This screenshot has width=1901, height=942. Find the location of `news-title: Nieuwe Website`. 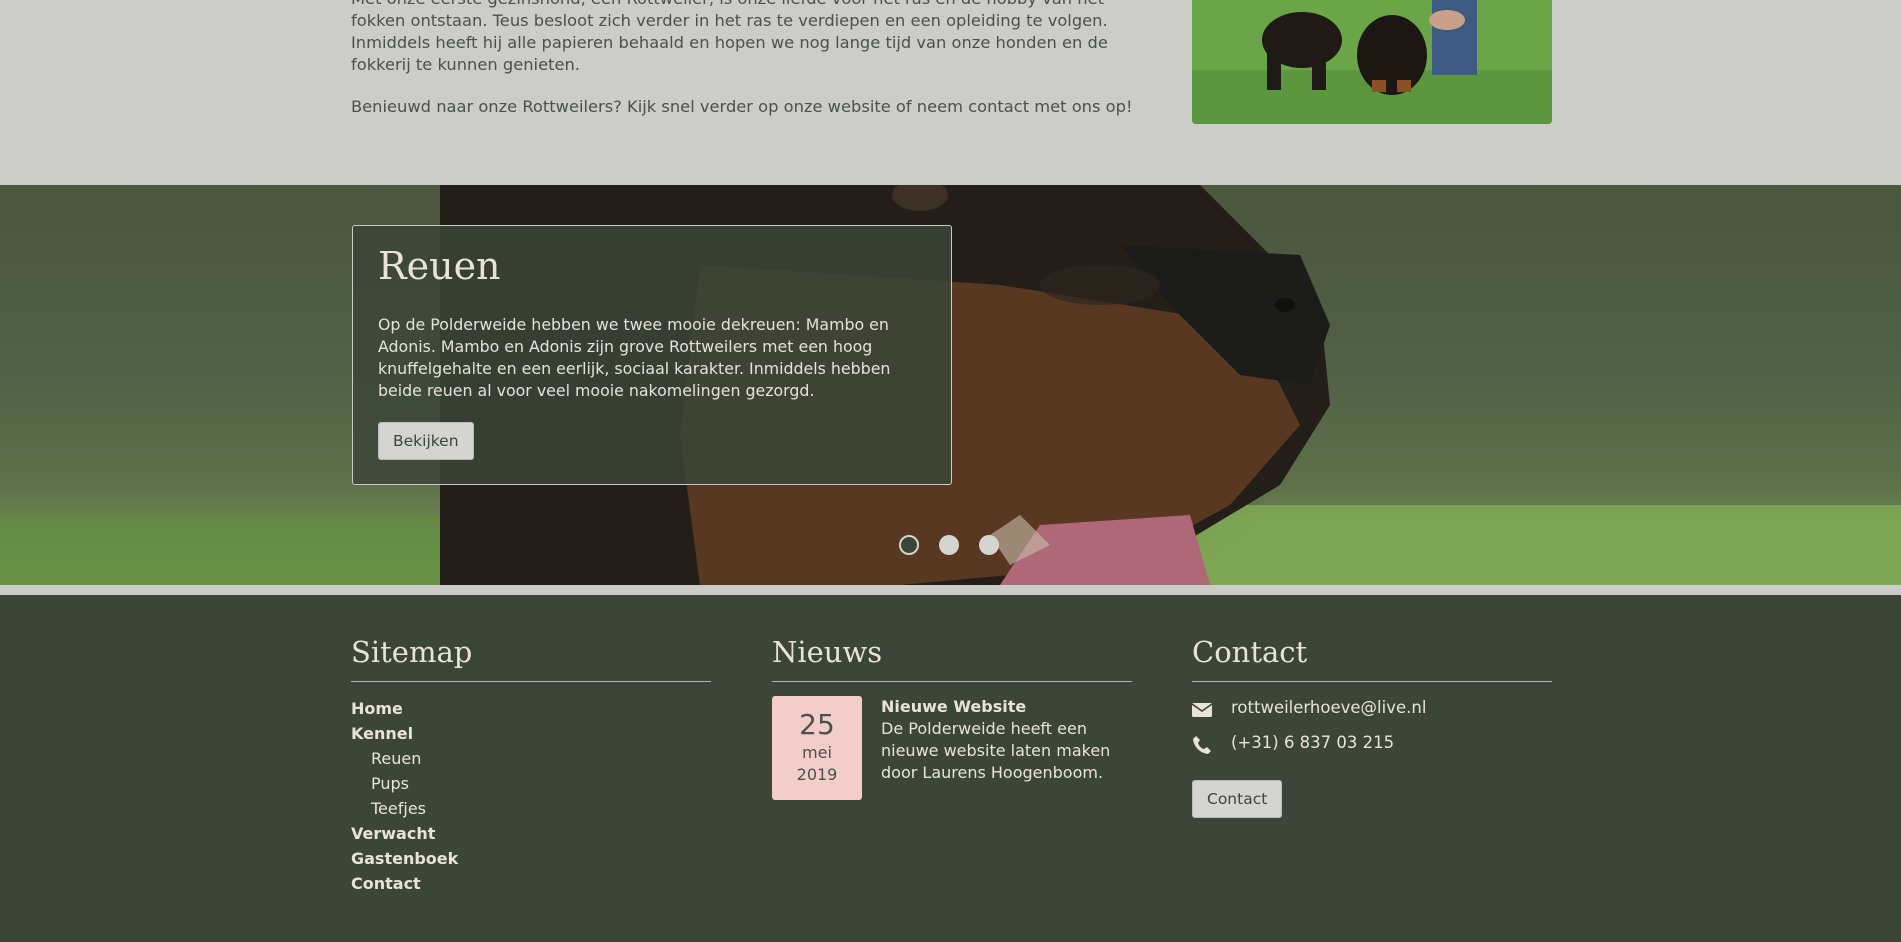

news-title: Nieuwe Website is located at coordinates (953, 707).